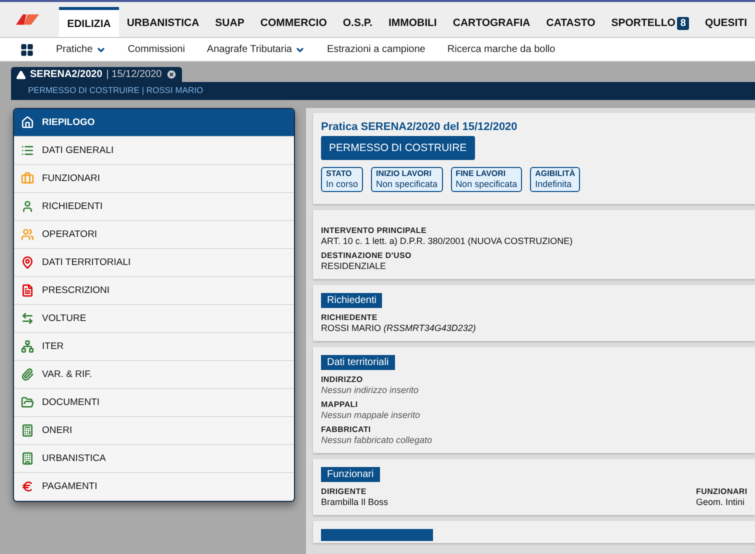  What do you see at coordinates (229, 23) in the screenshot?
I see `nav-tab: SUAP` at bounding box center [229, 23].